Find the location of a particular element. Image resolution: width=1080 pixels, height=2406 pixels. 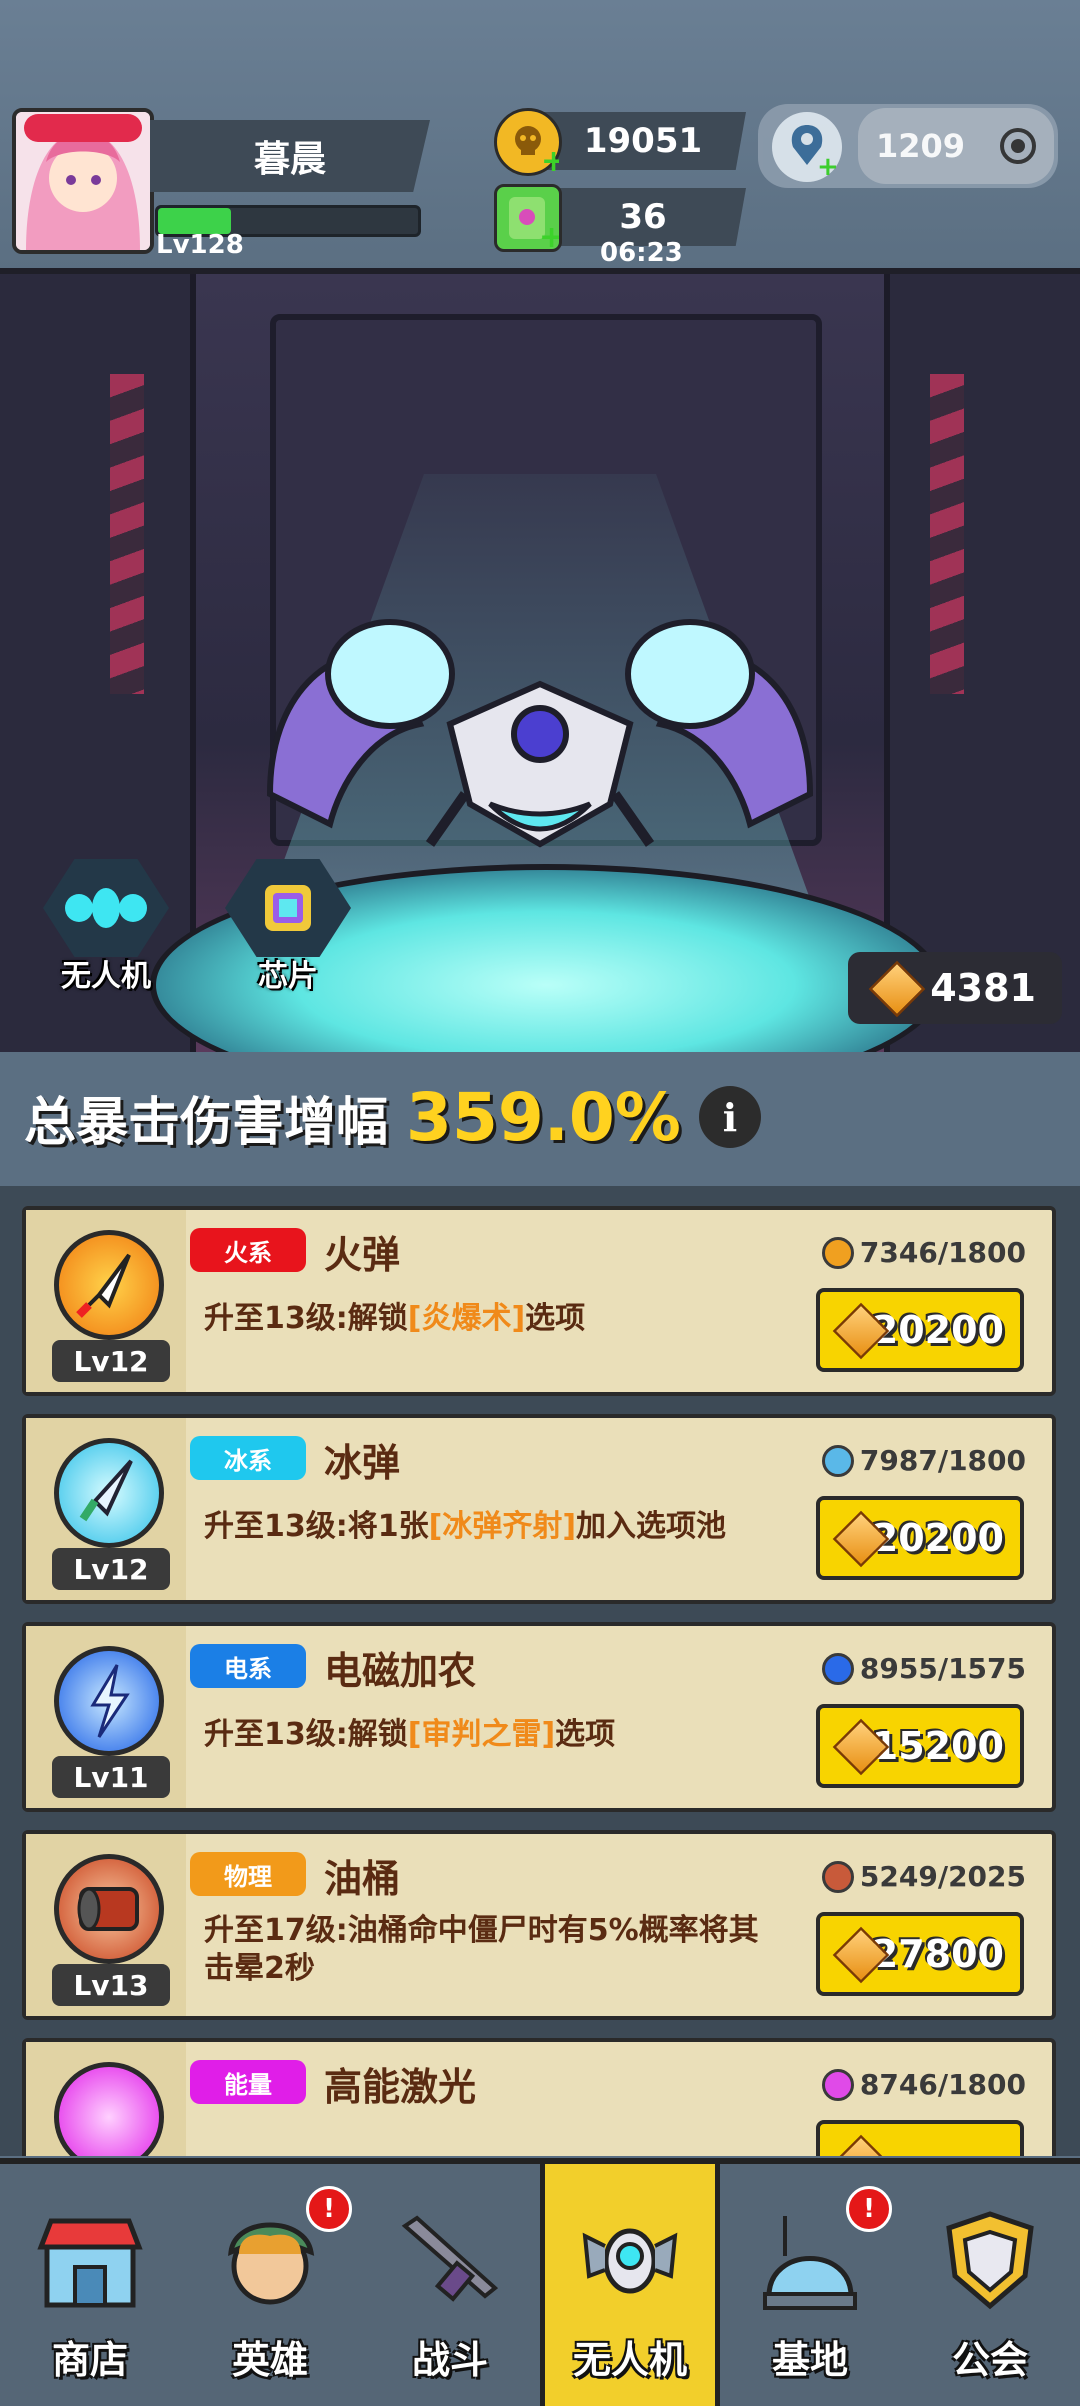

element-tag: 火系 is located at coordinates (248, 1250).